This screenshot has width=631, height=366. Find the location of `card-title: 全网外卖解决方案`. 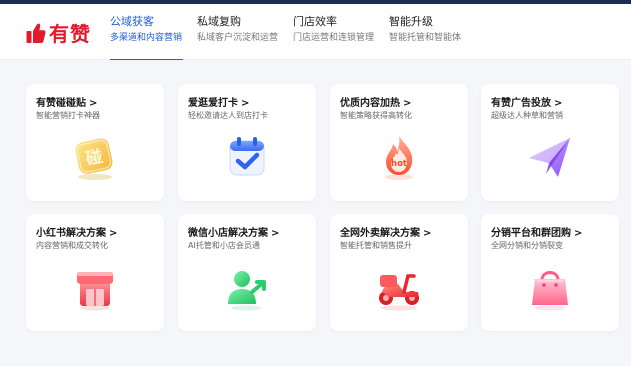

card-title: 全网外卖解决方案 is located at coordinates (380, 233).